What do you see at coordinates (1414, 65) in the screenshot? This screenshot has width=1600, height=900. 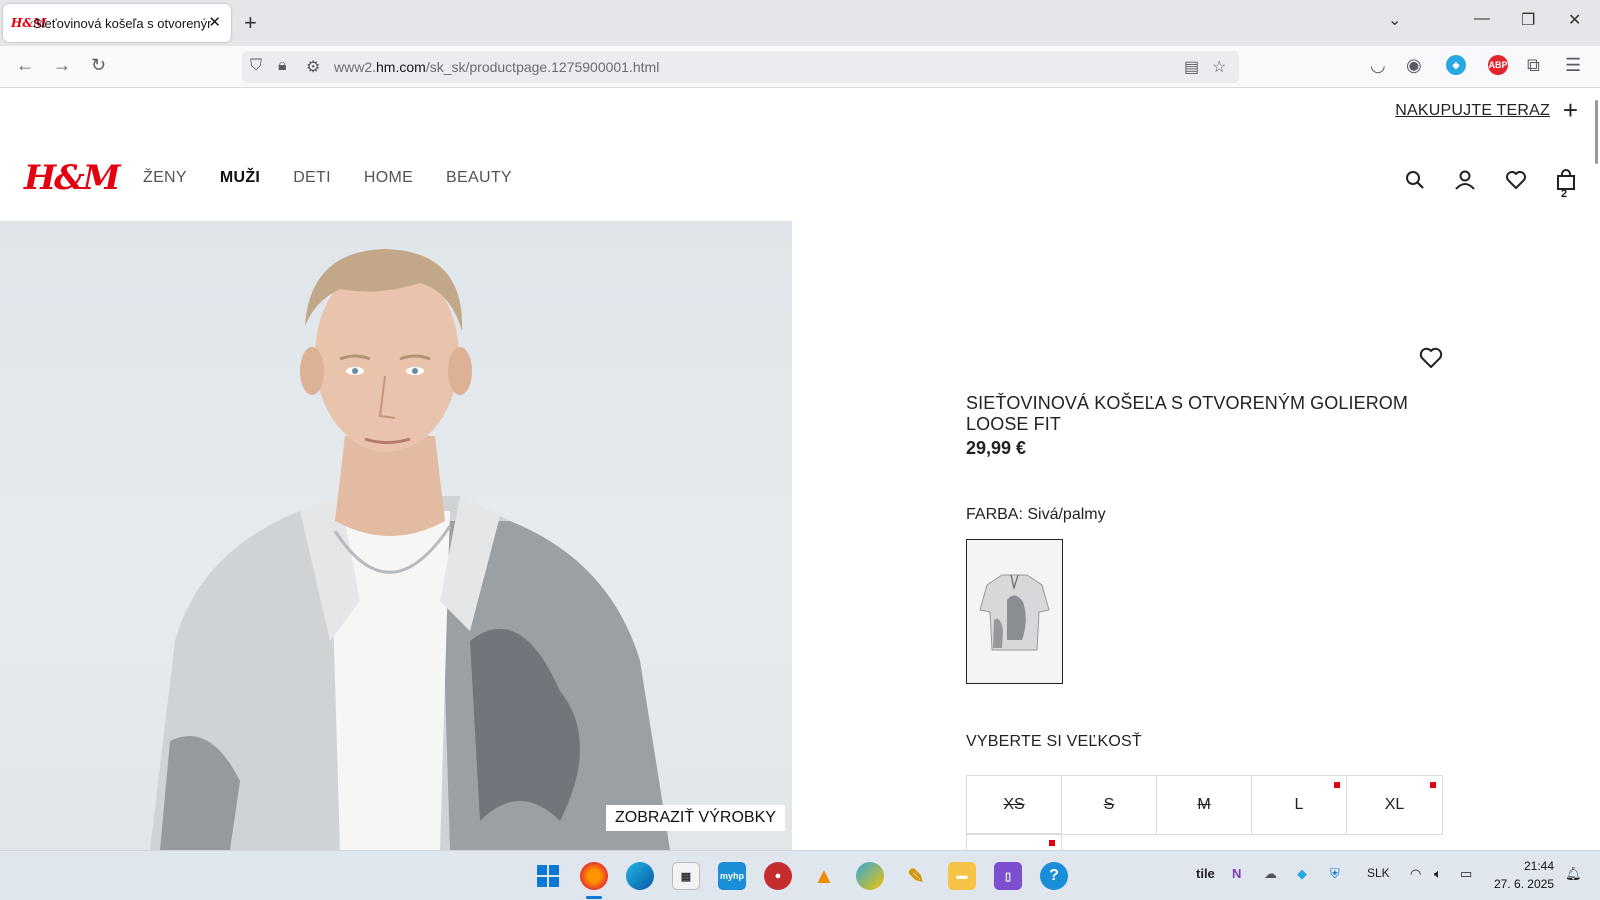 I see `account-icon: ◉` at bounding box center [1414, 65].